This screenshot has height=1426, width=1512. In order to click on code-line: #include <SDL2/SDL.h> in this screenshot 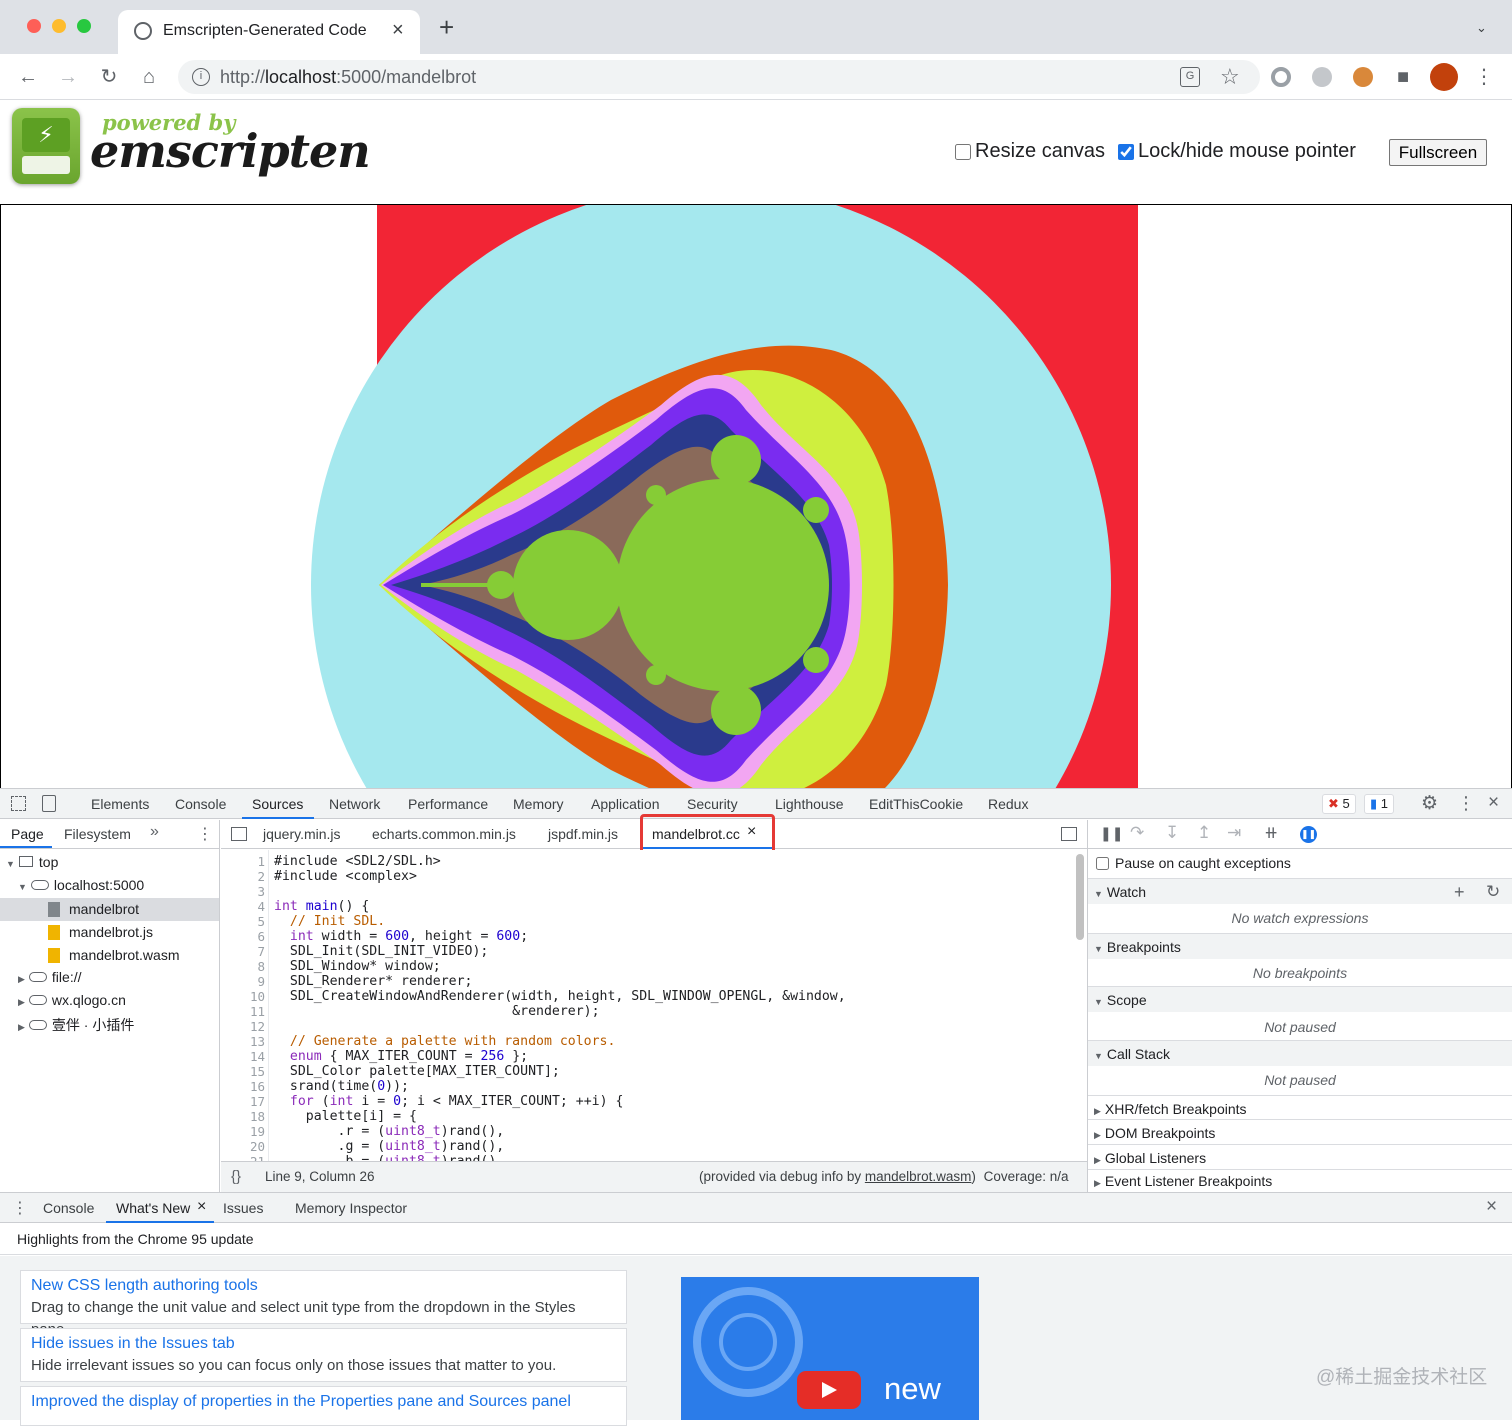, I will do `click(357, 861)`.